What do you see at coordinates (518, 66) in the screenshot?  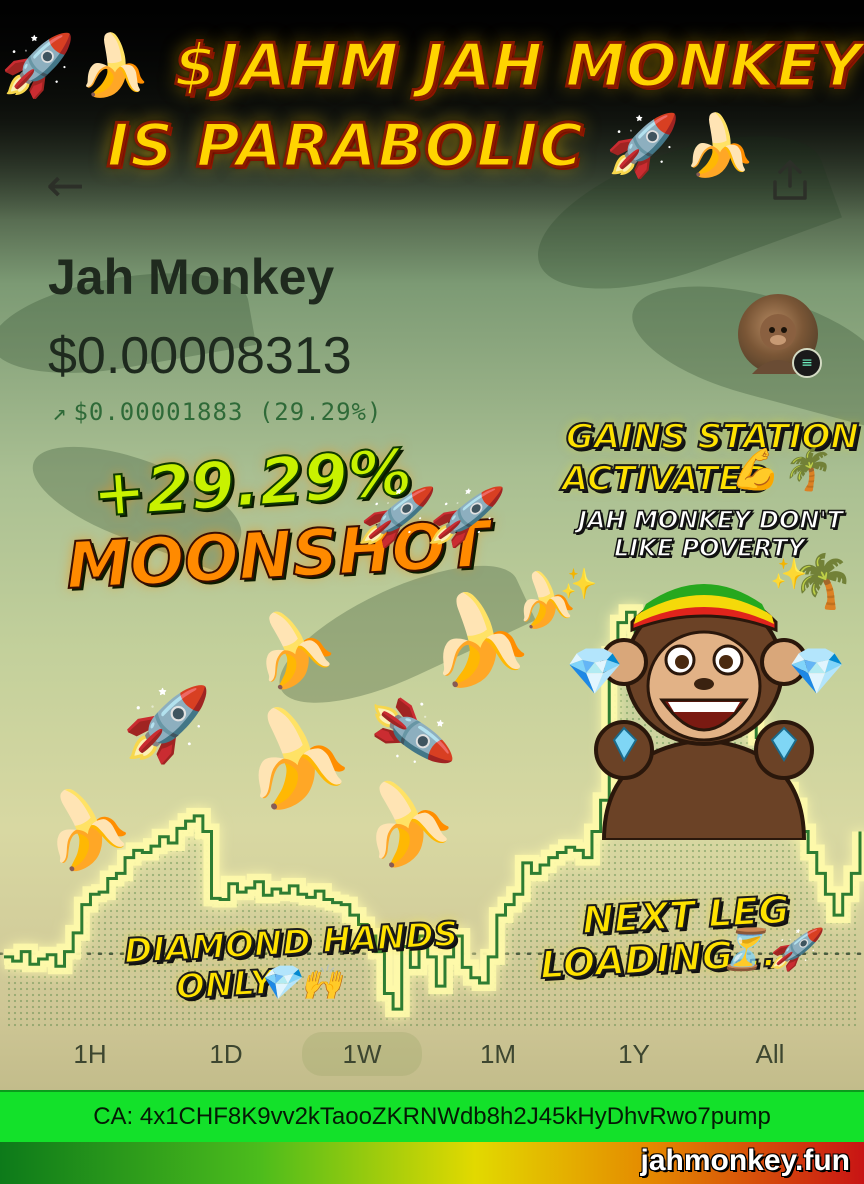 I see `headline-text-1: $JAHM JAH MONKEY` at bounding box center [518, 66].